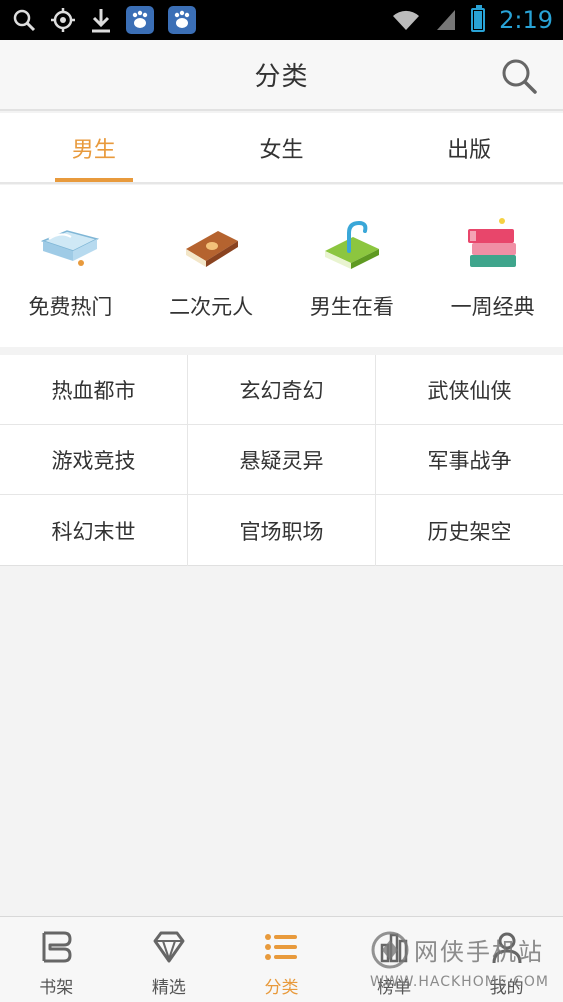 The image size is (563, 1002). I want to click on book-stack-icon, so click(493, 244).